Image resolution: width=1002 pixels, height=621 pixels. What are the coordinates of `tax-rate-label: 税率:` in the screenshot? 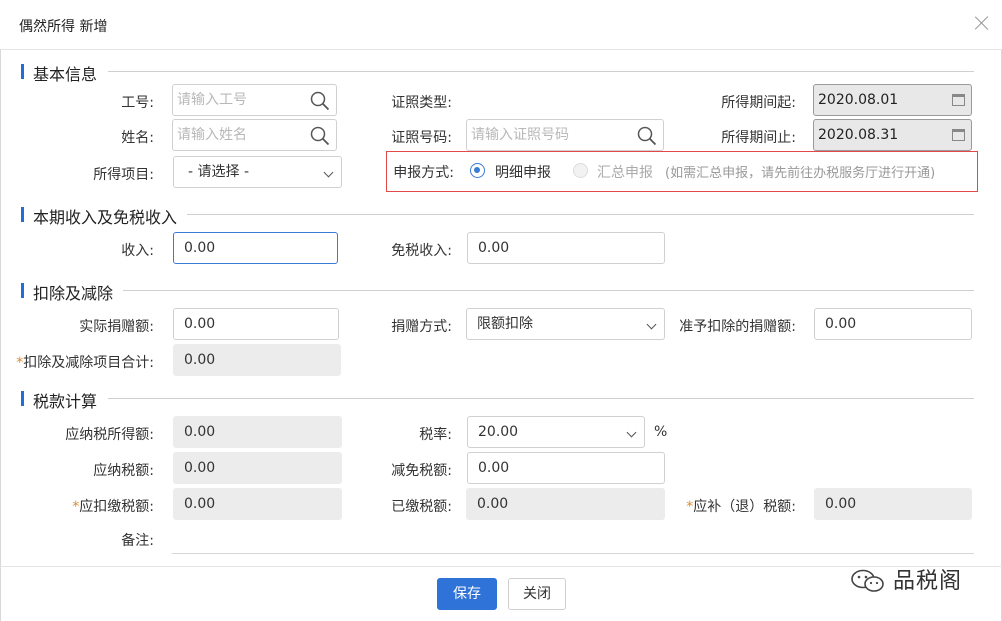 It's located at (435, 435).